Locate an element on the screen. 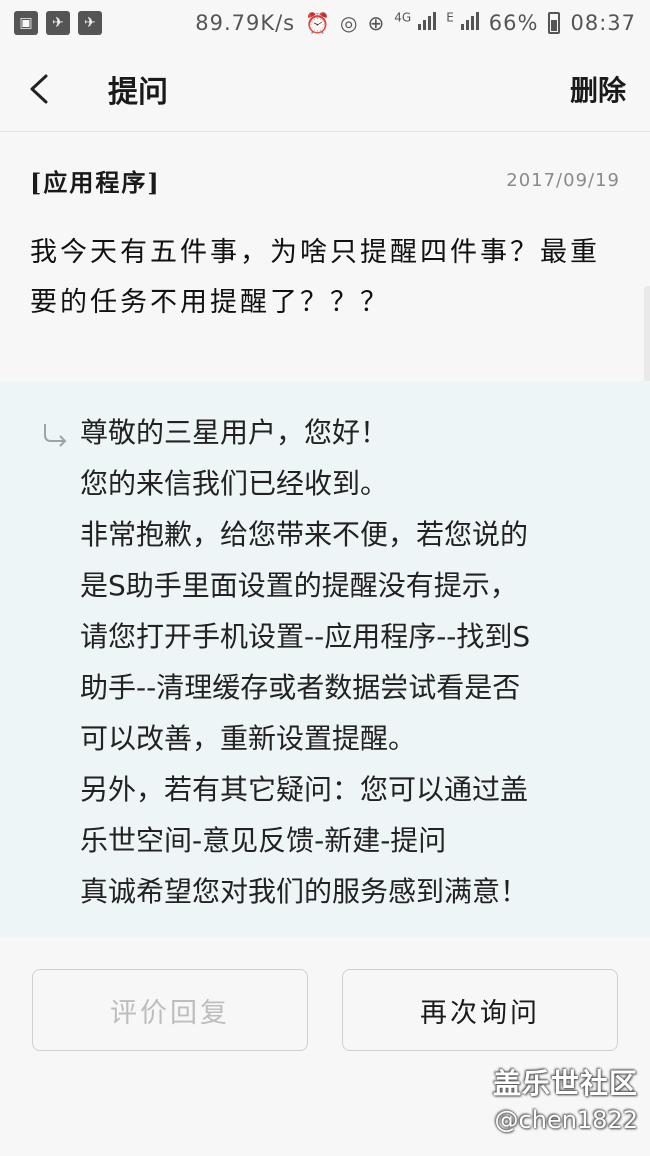  globe-icon: ⊕ is located at coordinates (376, 23).